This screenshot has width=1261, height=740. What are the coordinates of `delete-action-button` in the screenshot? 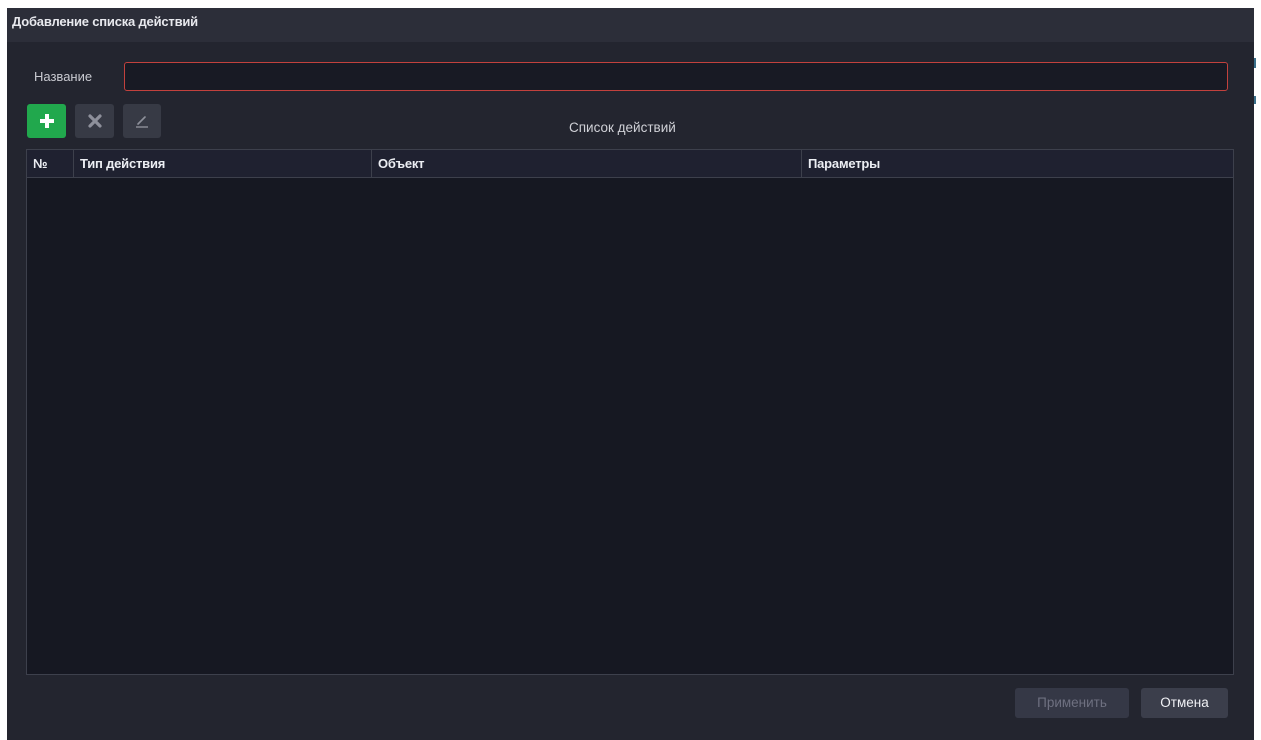 It's located at (94, 121).